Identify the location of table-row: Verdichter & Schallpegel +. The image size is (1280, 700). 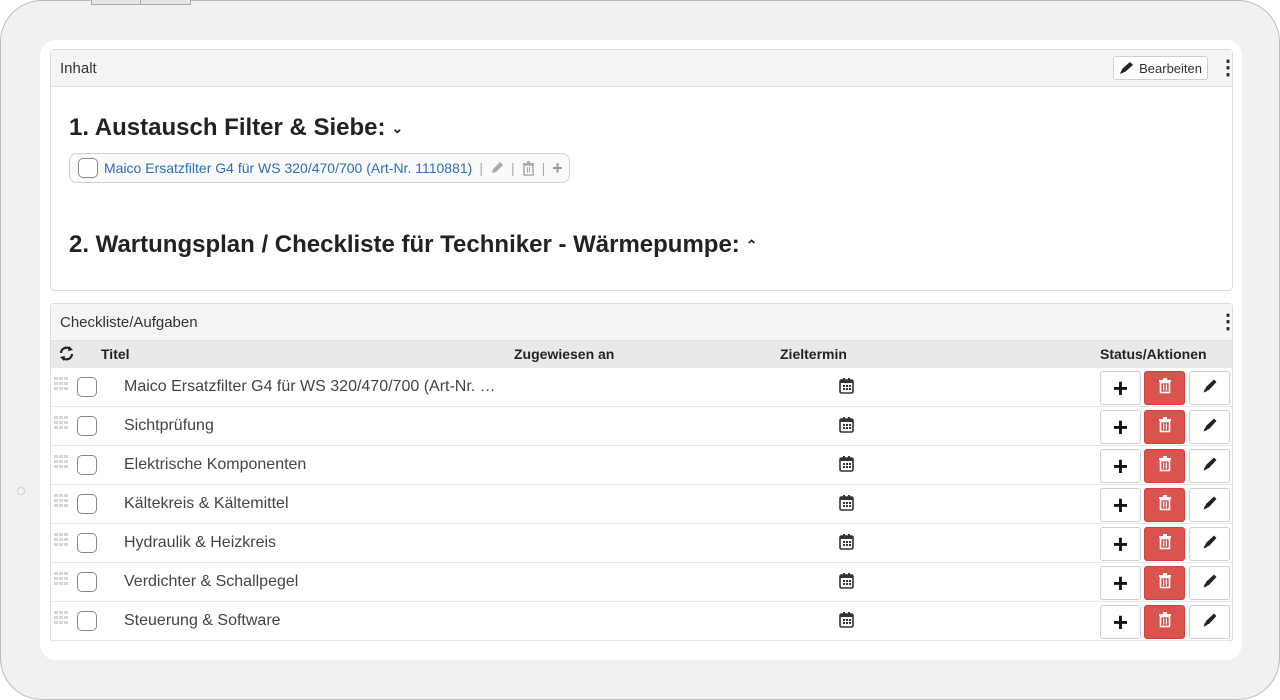
(641, 582).